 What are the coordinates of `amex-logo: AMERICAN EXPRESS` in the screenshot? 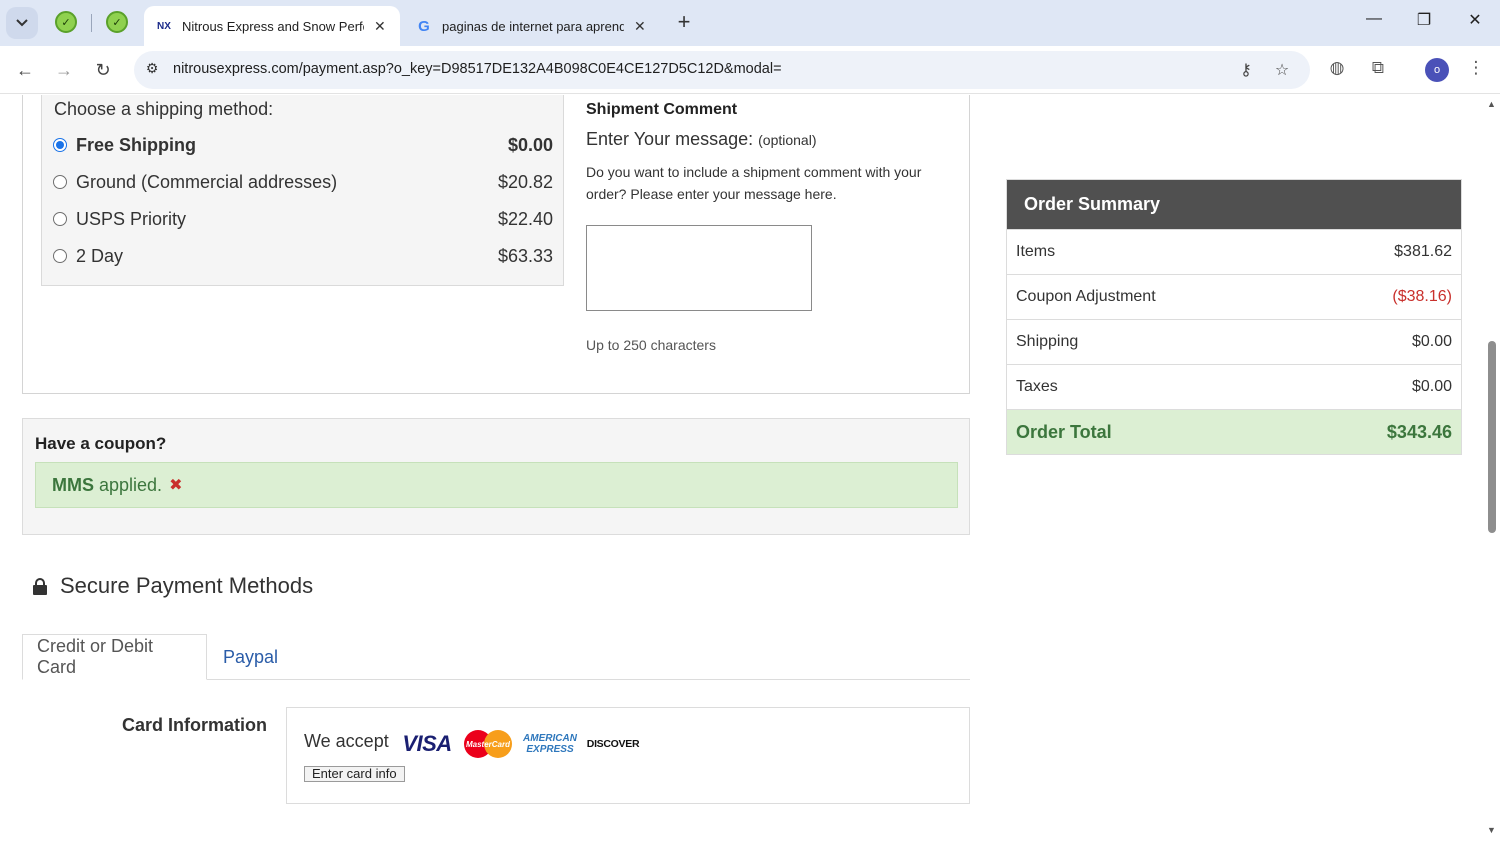 It's located at (550, 744).